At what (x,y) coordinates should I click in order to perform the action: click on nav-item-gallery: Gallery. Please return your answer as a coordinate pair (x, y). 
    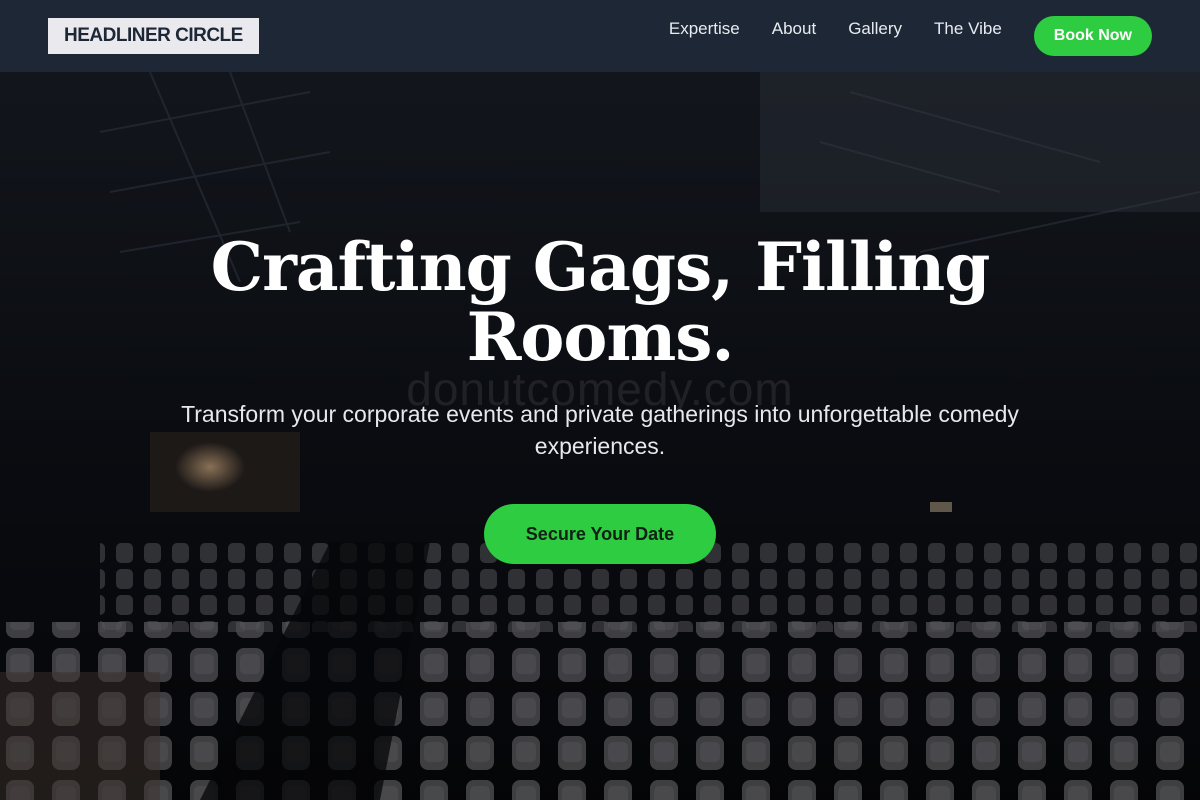
    Looking at the image, I should click on (875, 29).